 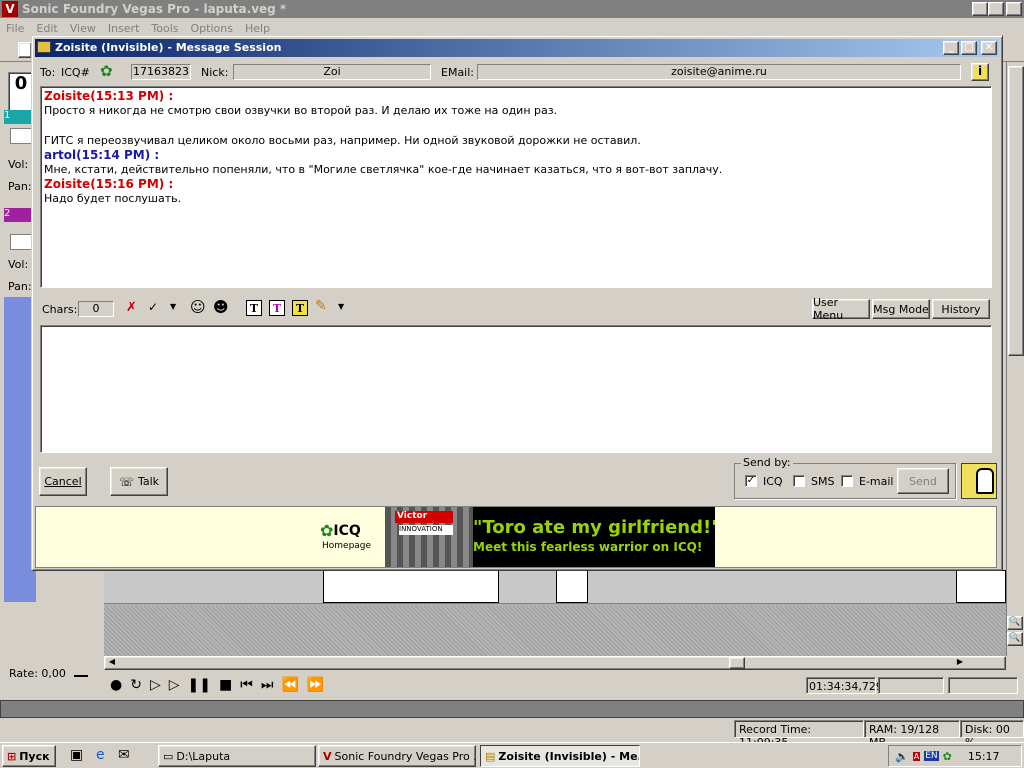 What do you see at coordinates (1015, 639) in the screenshot?
I see `zoom-out-icon: 🔍` at bounding box center [1015, 639].